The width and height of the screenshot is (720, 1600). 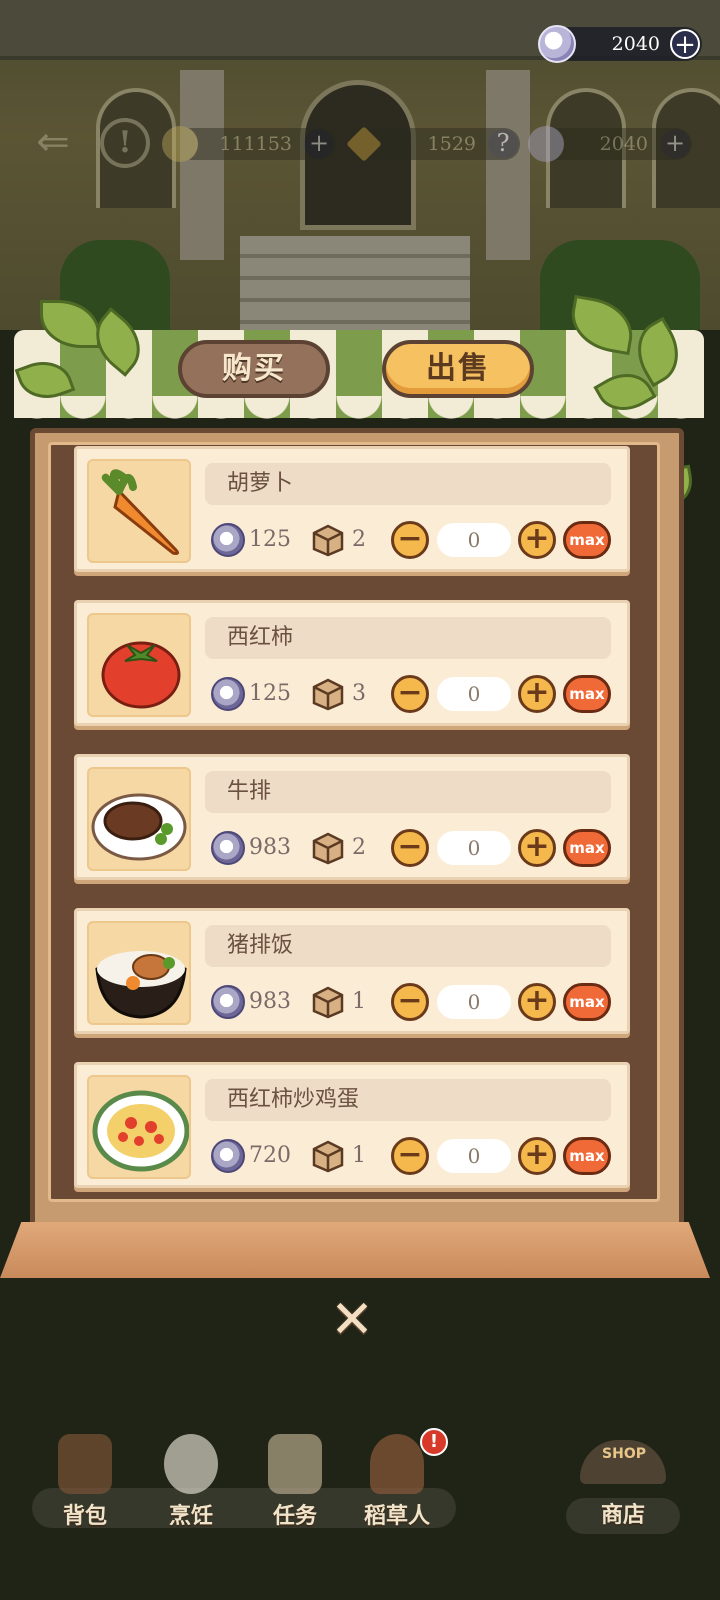 What do you see at coordinates (408, 946) in the screenshot?
I see `item-name: 猪排饭` at bounding box center [408, 946].